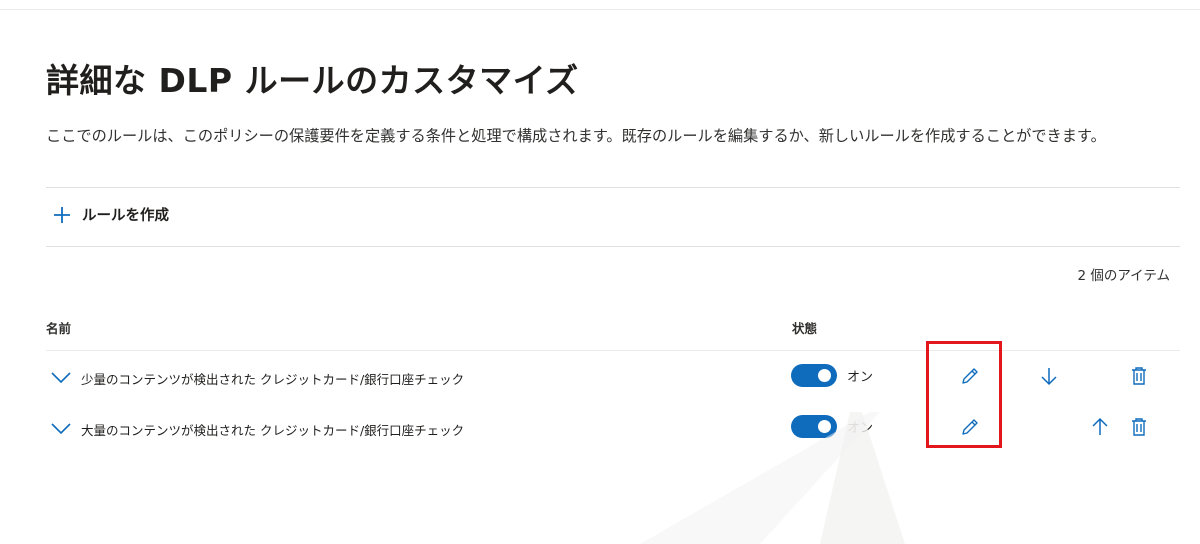 The height and width of the screenshot is (544, 1200). Describe the element at coordinates (804, 327) in the screenshot. I see `column-header-status: 状態` at that location.